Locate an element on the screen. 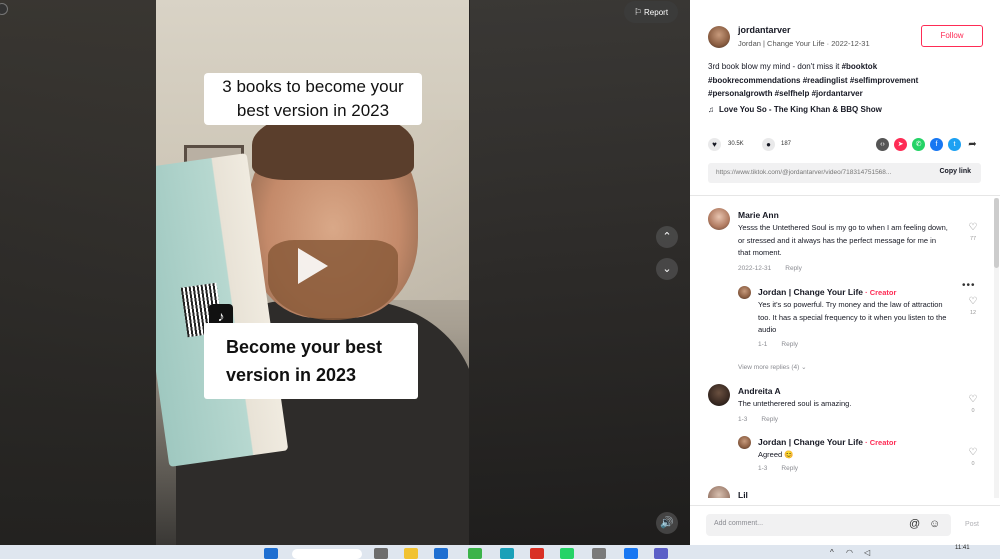  taskbar-search is located at coordinates (327, 554).